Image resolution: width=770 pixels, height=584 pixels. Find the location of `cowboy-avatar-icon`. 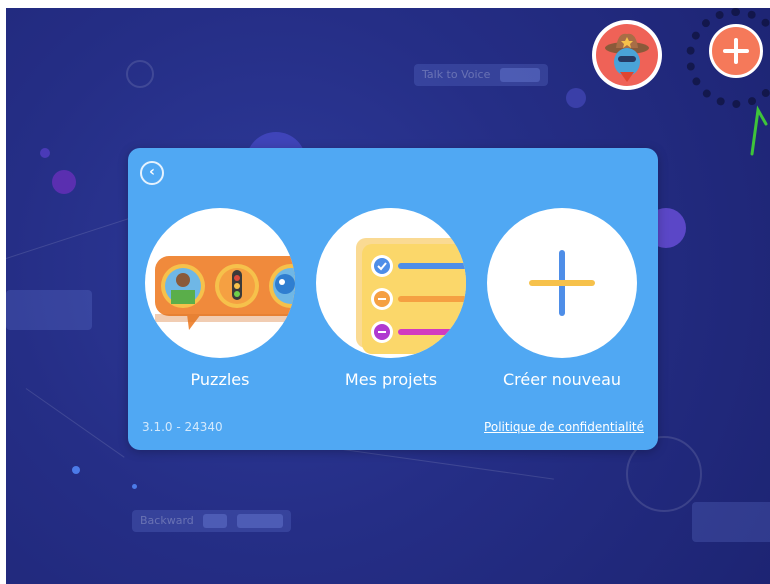

cowboy-avatar-icon is located at coordinates (627, 55).